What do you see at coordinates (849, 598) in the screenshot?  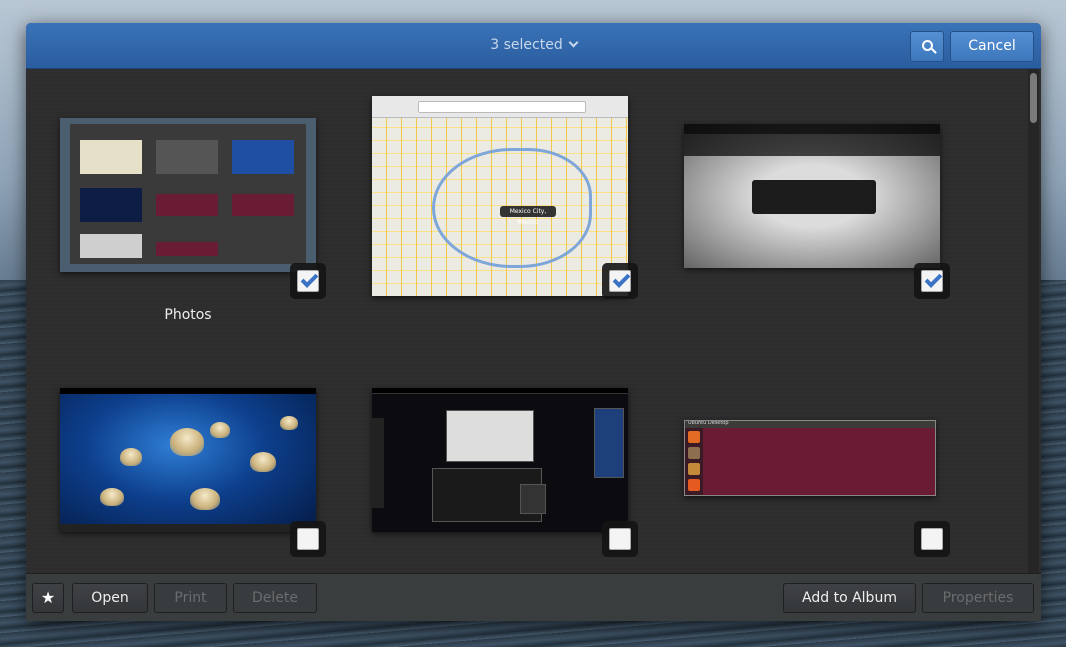 I see `add-to-album-button: Add to Album` at bounding box center [849, 598].